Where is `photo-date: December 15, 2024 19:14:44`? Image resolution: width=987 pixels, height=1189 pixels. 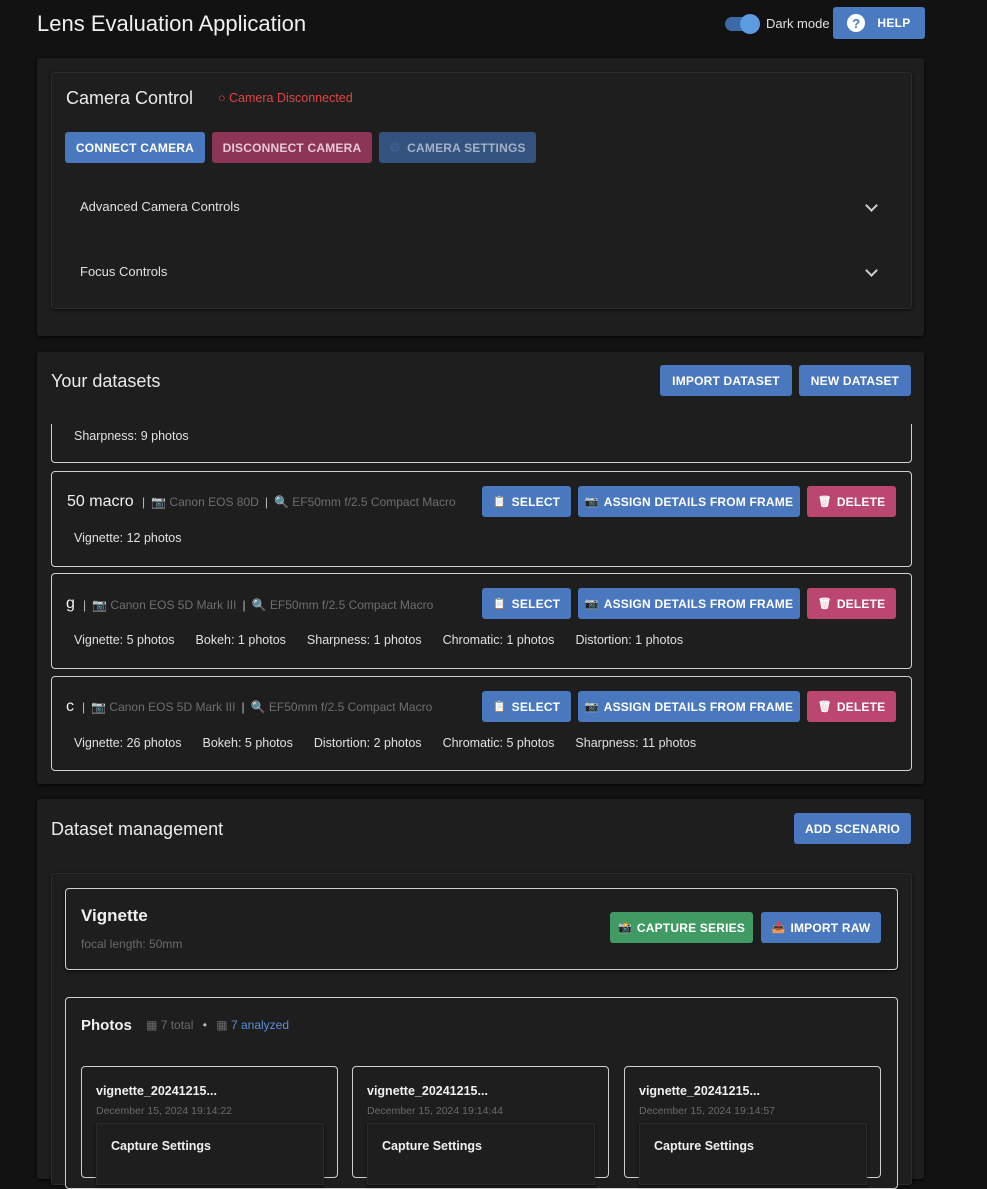 photo-date: December 15, 2024 19:14:44 is located at coordinates (435, 1111).